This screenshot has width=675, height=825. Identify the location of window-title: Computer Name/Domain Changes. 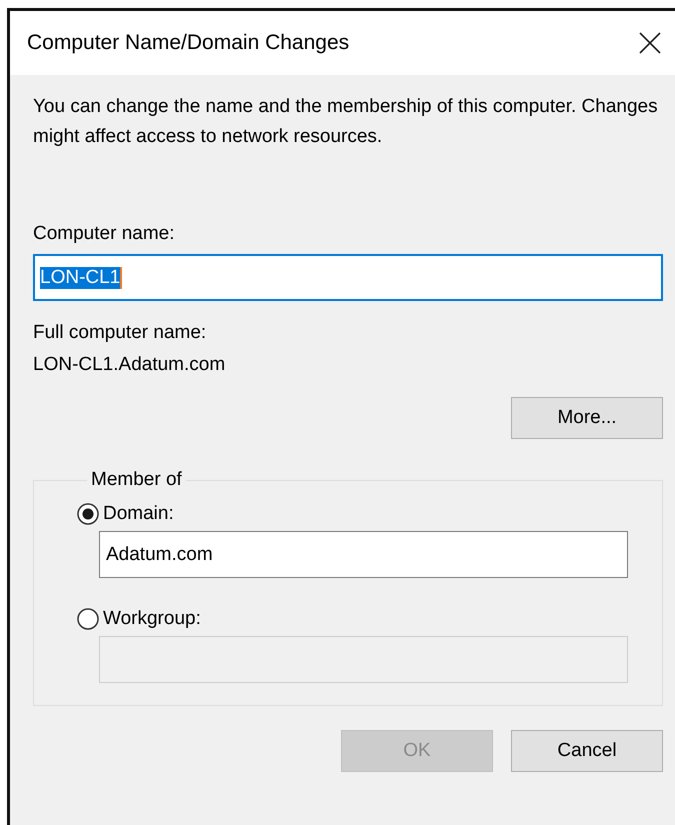
(188, 43).